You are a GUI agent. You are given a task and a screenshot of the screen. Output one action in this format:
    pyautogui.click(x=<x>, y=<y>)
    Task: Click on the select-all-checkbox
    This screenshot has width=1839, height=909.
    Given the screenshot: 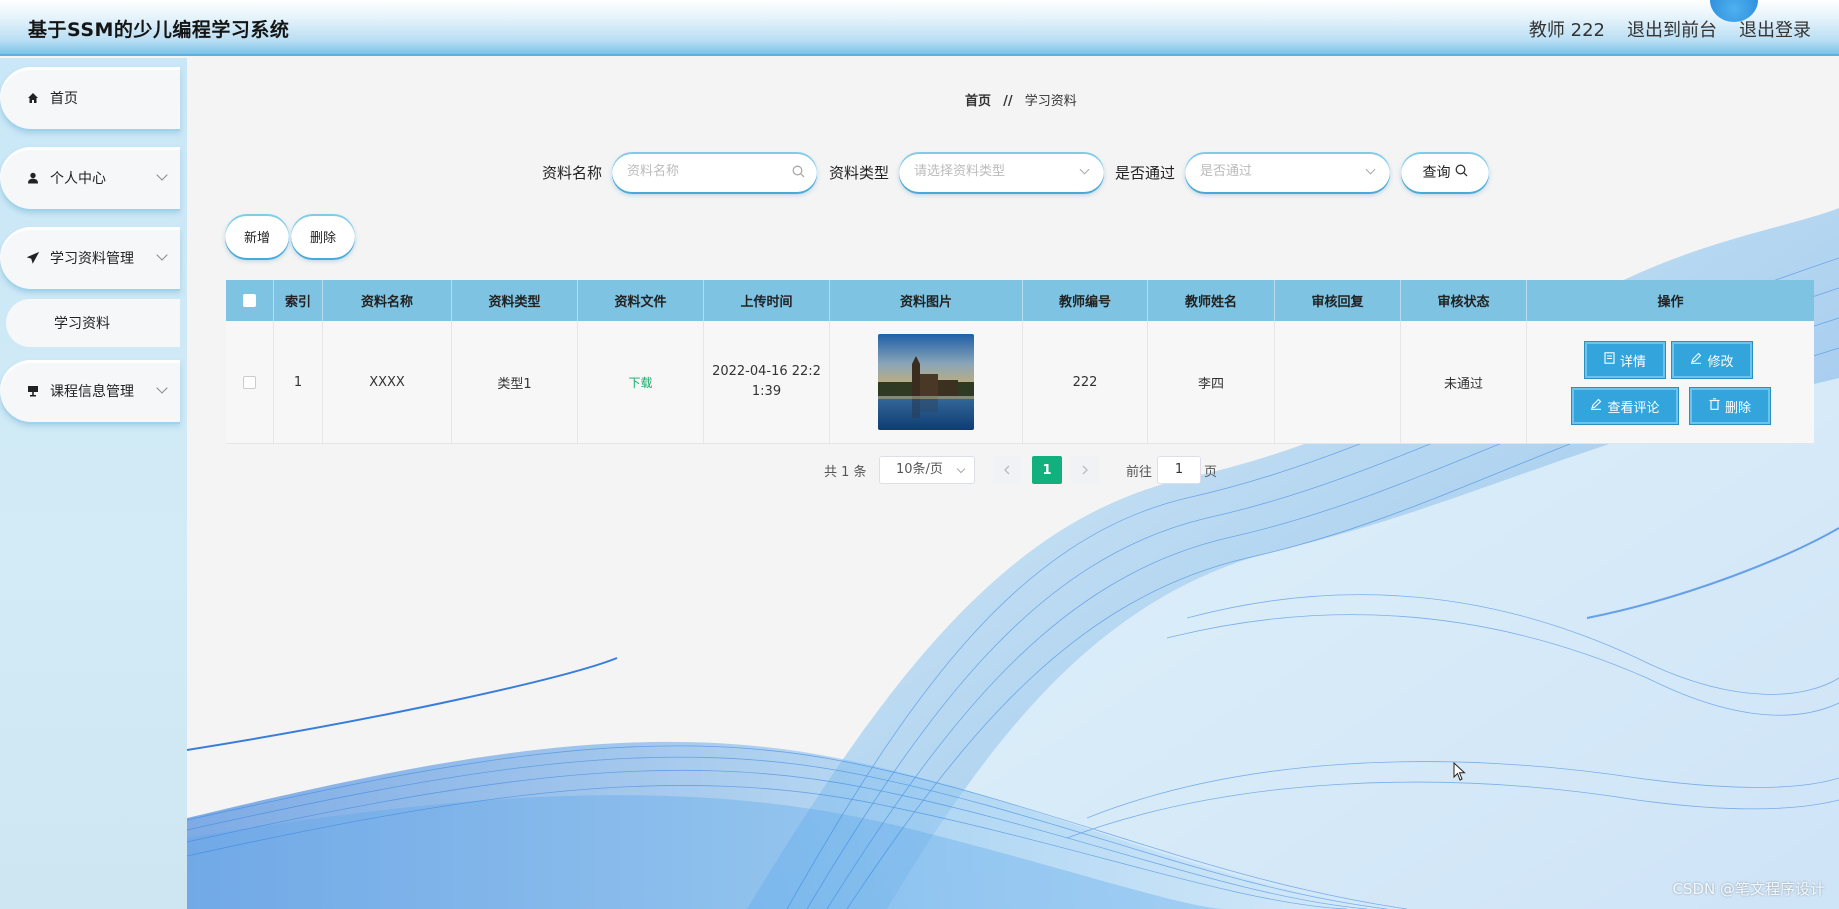 What is the action you would take?
    pyautogui.click(x=249, y=300)
    